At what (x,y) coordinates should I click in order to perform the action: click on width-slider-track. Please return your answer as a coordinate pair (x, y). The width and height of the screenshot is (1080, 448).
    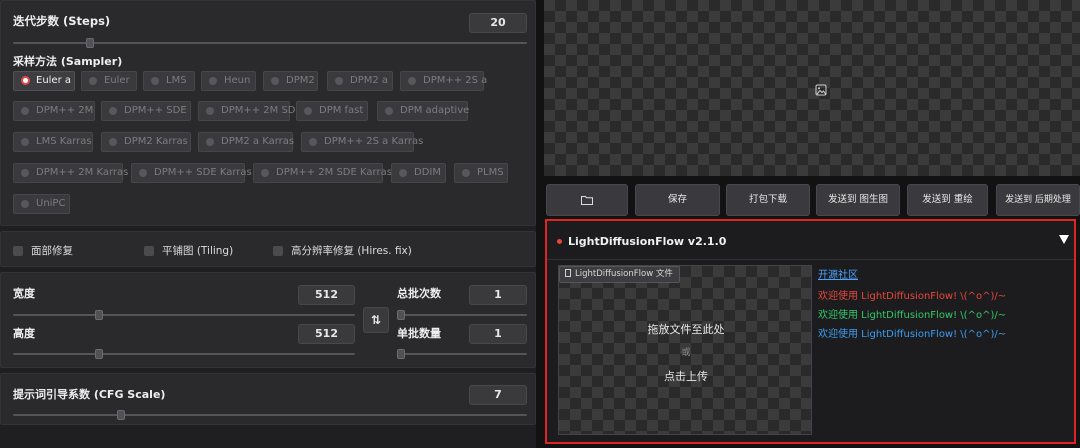
    Looking at the image, I should click on (184, 315).